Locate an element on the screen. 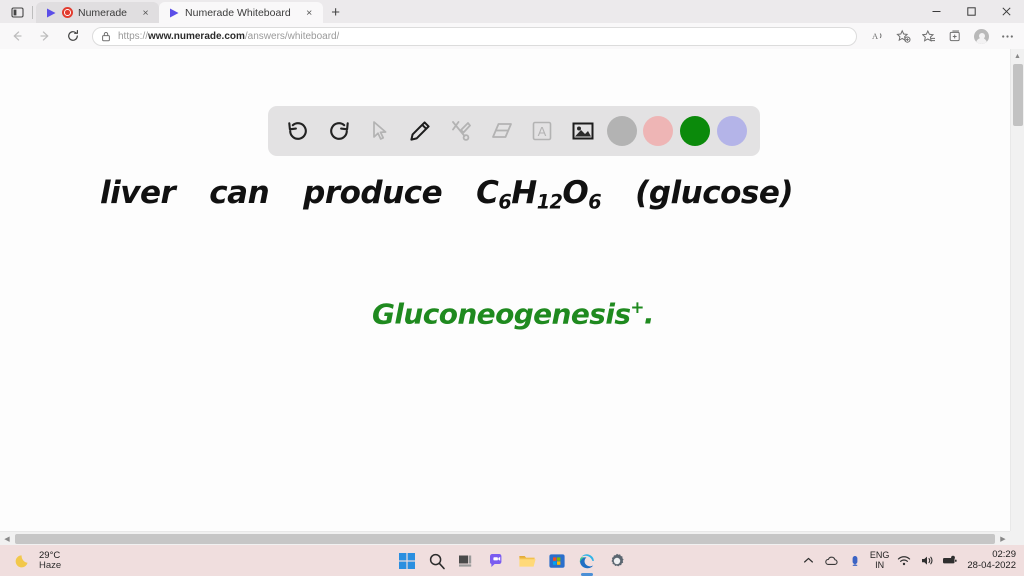  eraser-icon is located at coordinates (502, 131).